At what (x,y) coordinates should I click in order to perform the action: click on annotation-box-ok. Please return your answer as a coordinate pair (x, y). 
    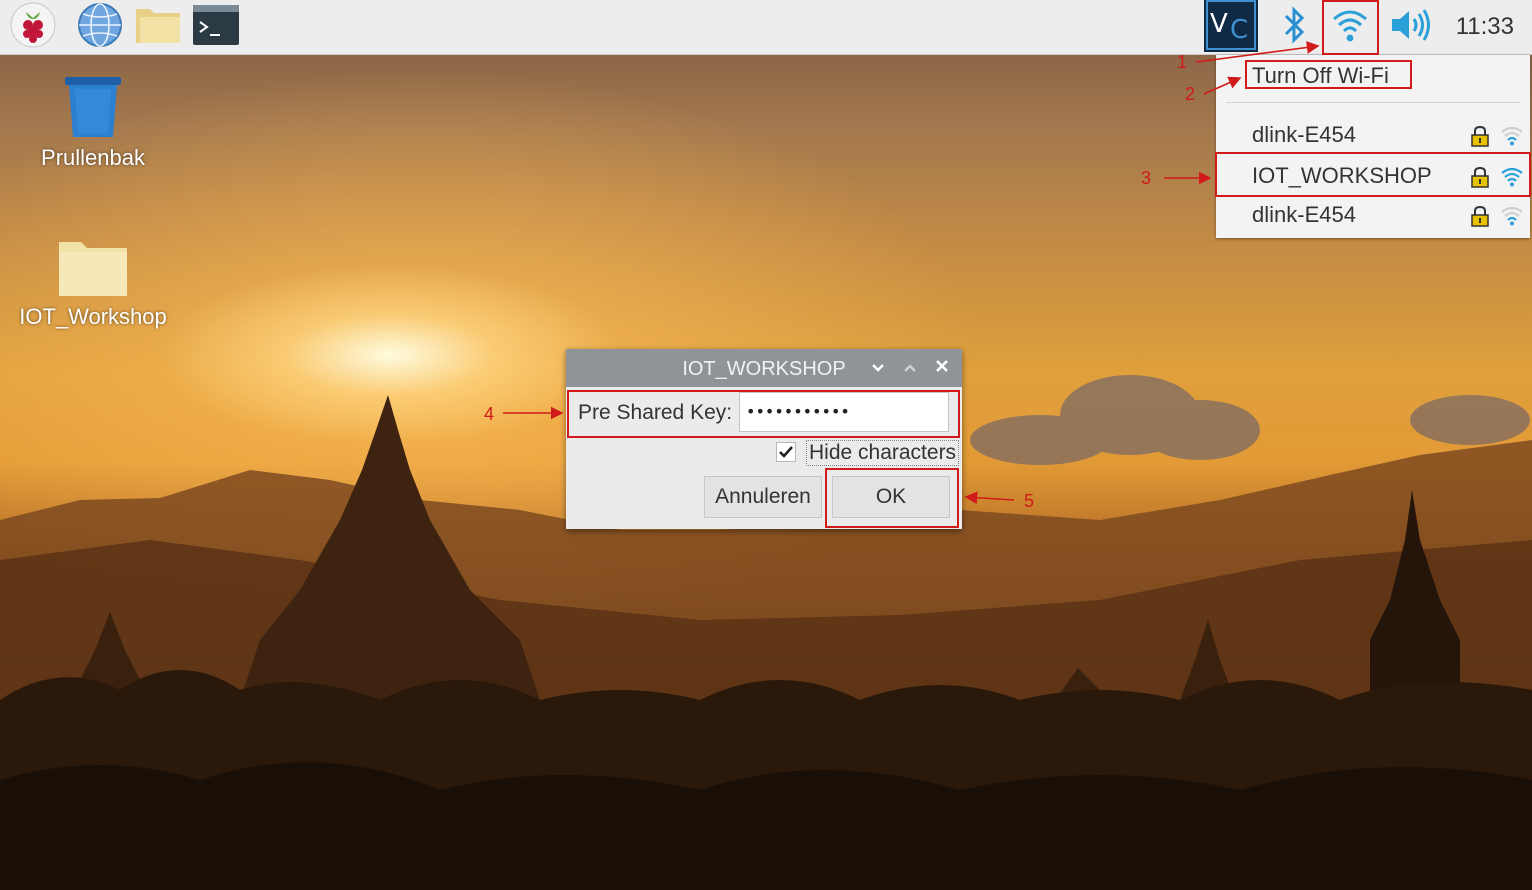
    Looking at the image, I should click on (892, 498).